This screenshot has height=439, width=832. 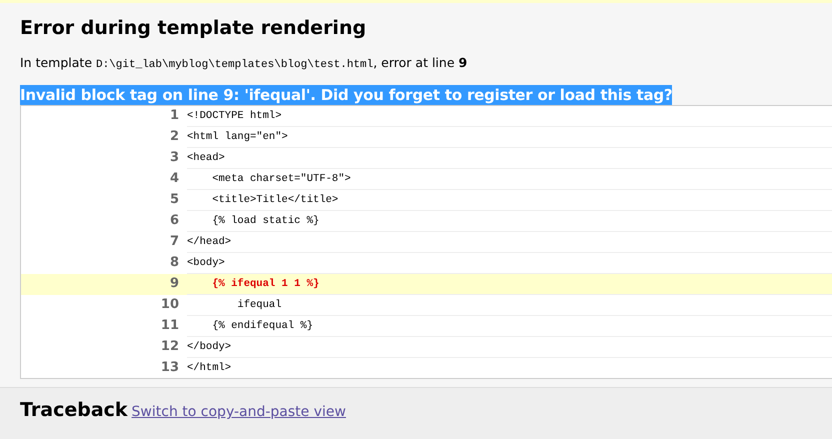 What do you see at coordinates (103, 158) in the screenshot?
I see `line-number: 3` at bounding box center [103, 158].